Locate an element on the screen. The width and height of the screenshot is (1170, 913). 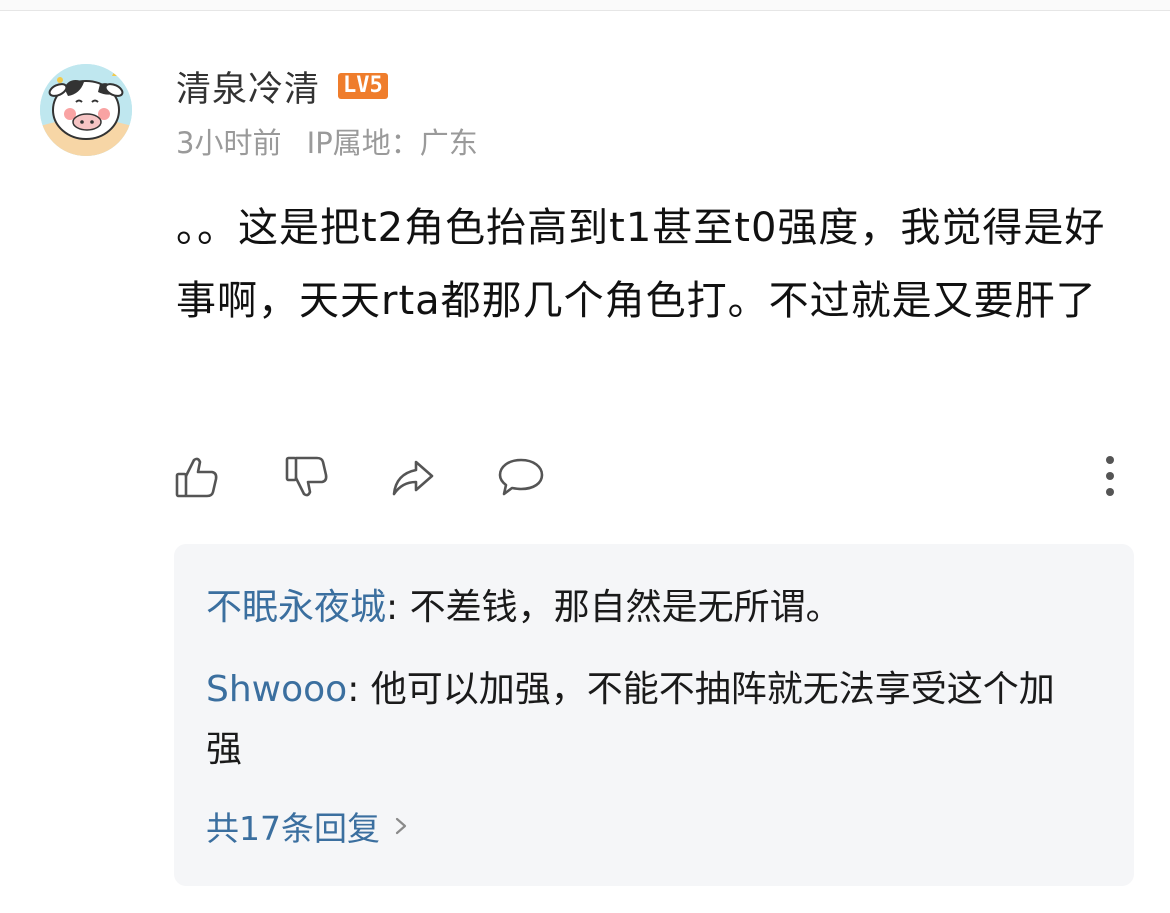
reply-item: Shwooo: 他可以加强，不能不抽阵就无法享受这个加强 is located at coordinates (646, 720).